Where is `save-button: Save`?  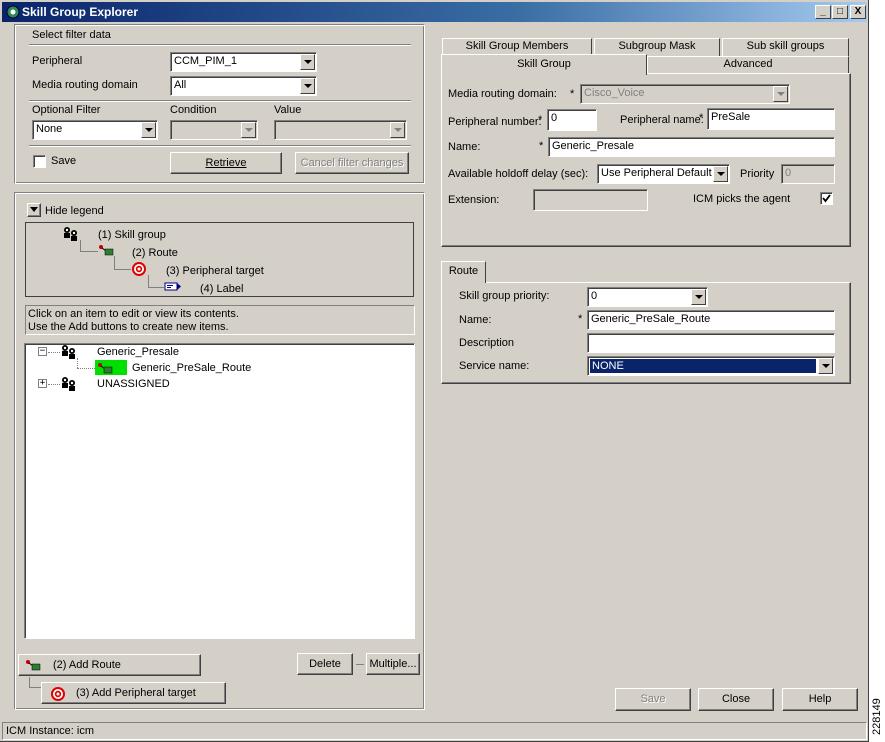 save-button: Save is located at coordinates (653, 699).